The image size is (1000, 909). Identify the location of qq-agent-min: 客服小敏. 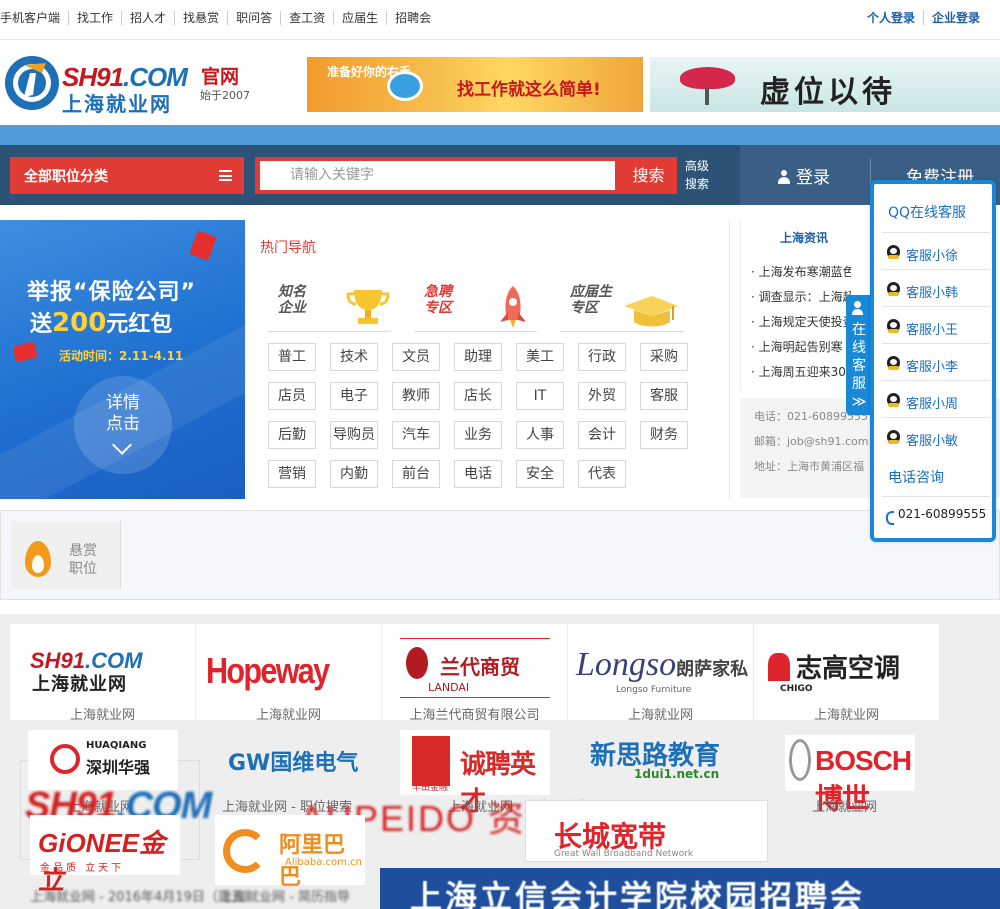
(936, 435).